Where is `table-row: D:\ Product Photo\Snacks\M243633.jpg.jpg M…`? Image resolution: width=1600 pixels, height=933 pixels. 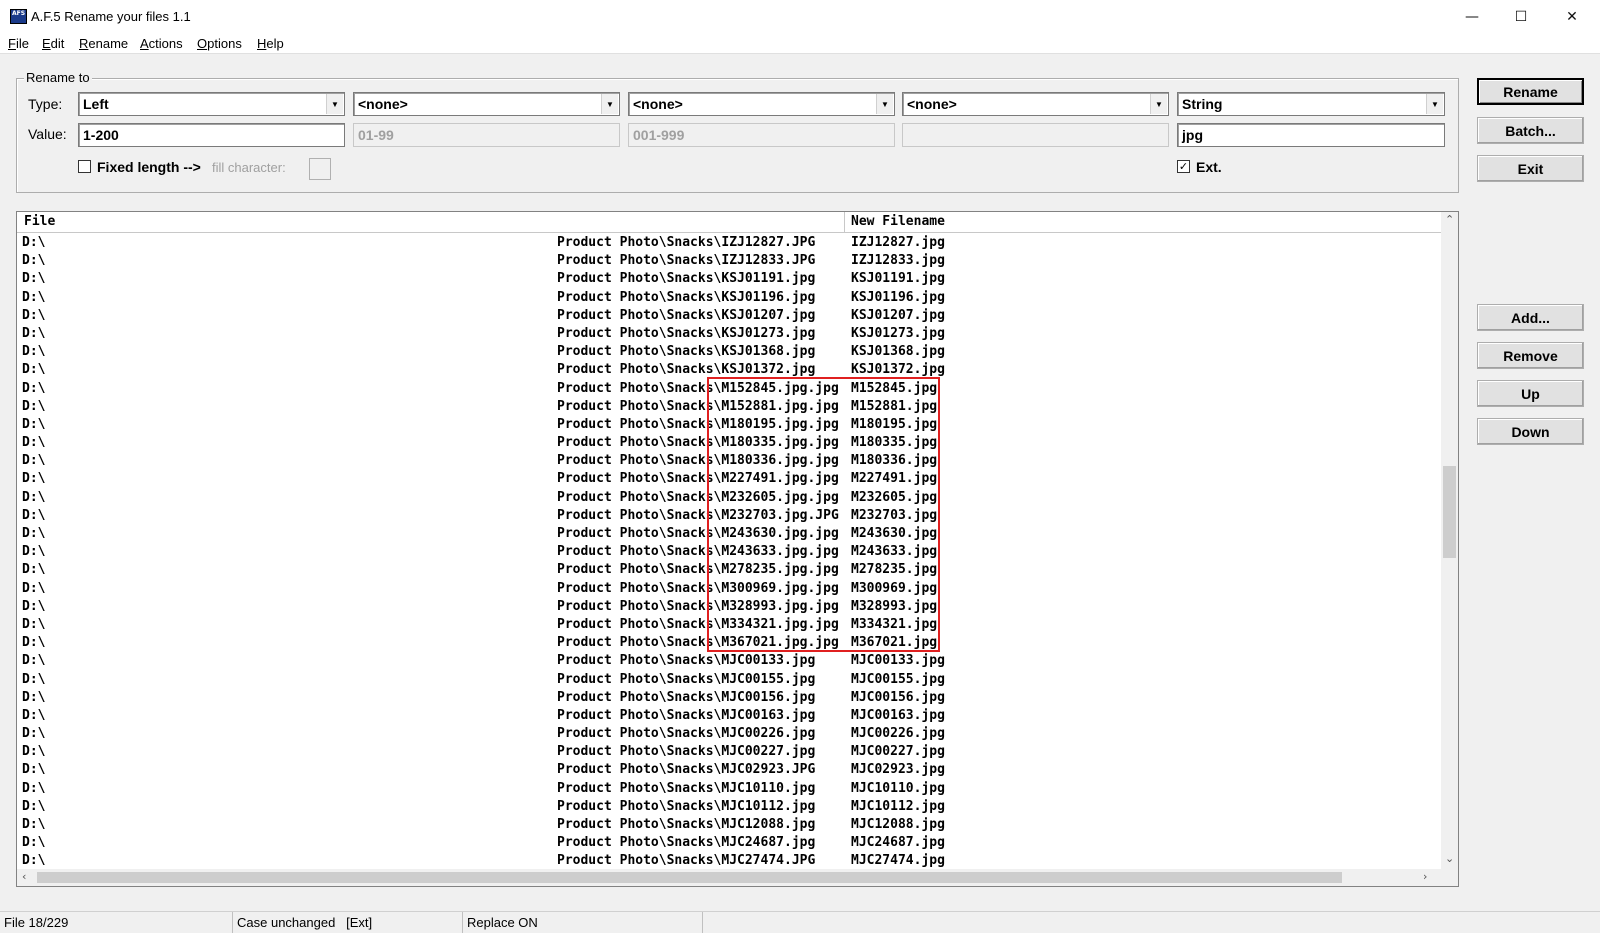 table-row: D:\ Product Photo\Snacks\M243633.jpg.jpg M… is located at coordinates (729, 552).